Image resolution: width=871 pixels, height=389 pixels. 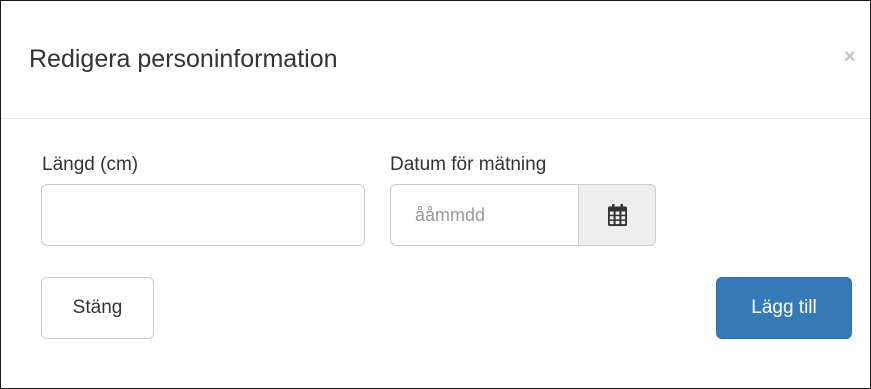 I want to click on date-input, so click(x=484, y=215).